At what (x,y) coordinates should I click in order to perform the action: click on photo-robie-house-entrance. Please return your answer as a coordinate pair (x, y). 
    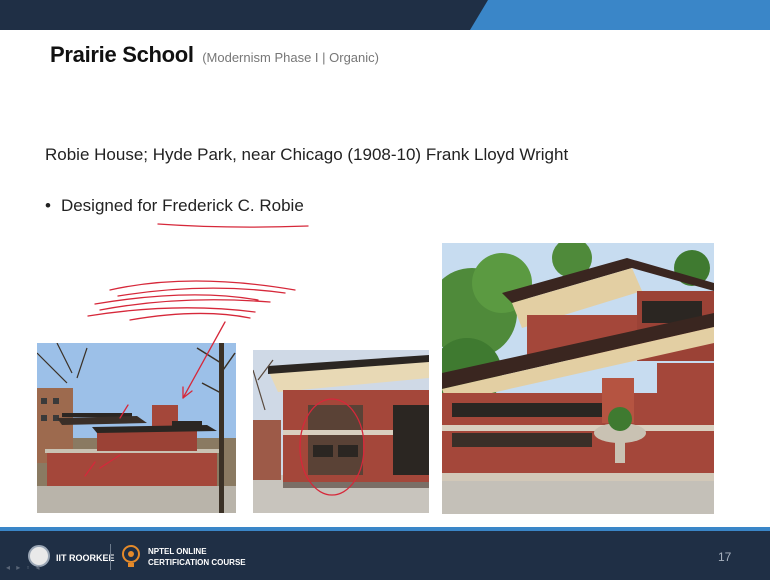
    Looking at the image, I should click on (341, 431).